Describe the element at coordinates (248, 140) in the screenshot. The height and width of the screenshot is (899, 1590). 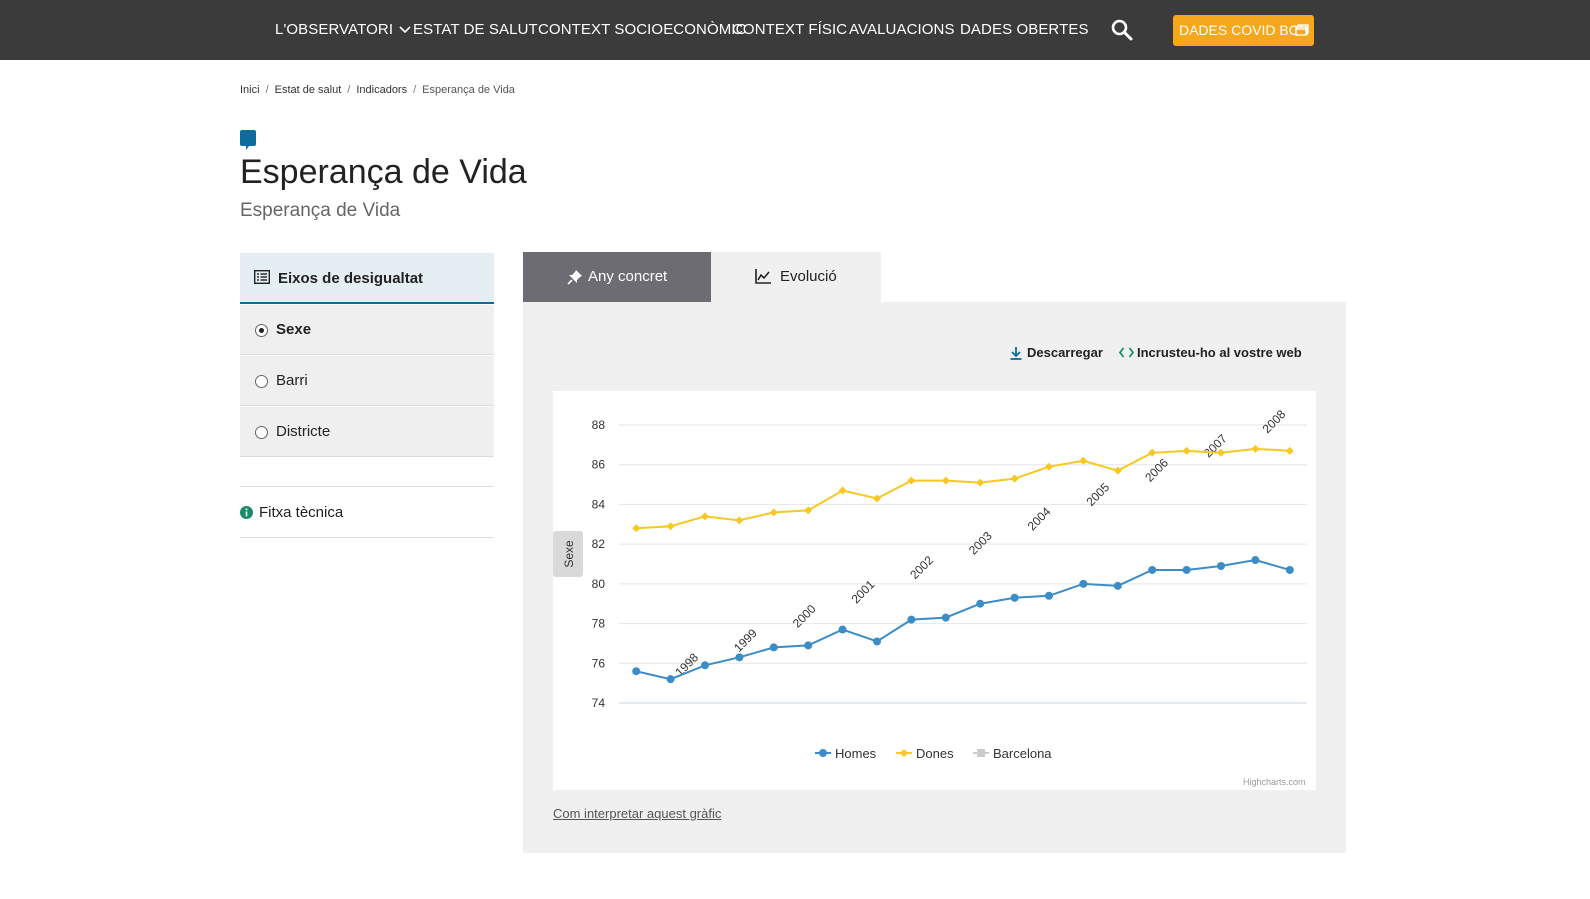
I see `speech-bubble-icon` at that location.